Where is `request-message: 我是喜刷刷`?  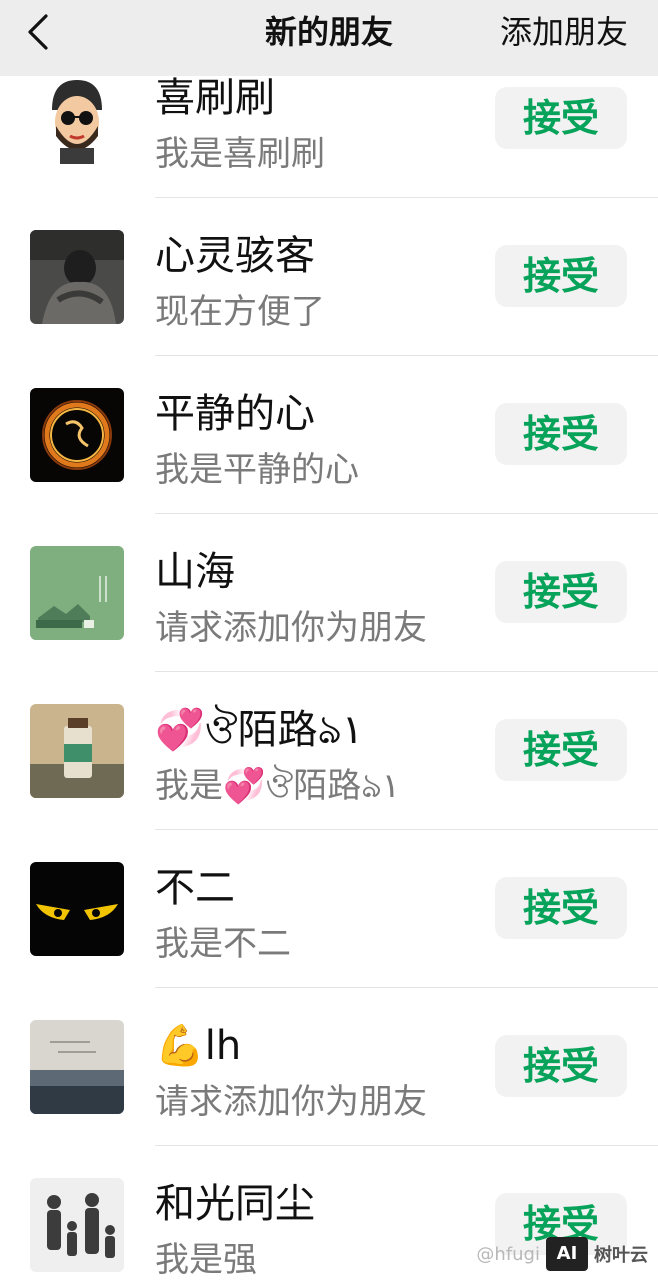 request-message: 我是喜刷刷 is located at coordinates (240, 154).